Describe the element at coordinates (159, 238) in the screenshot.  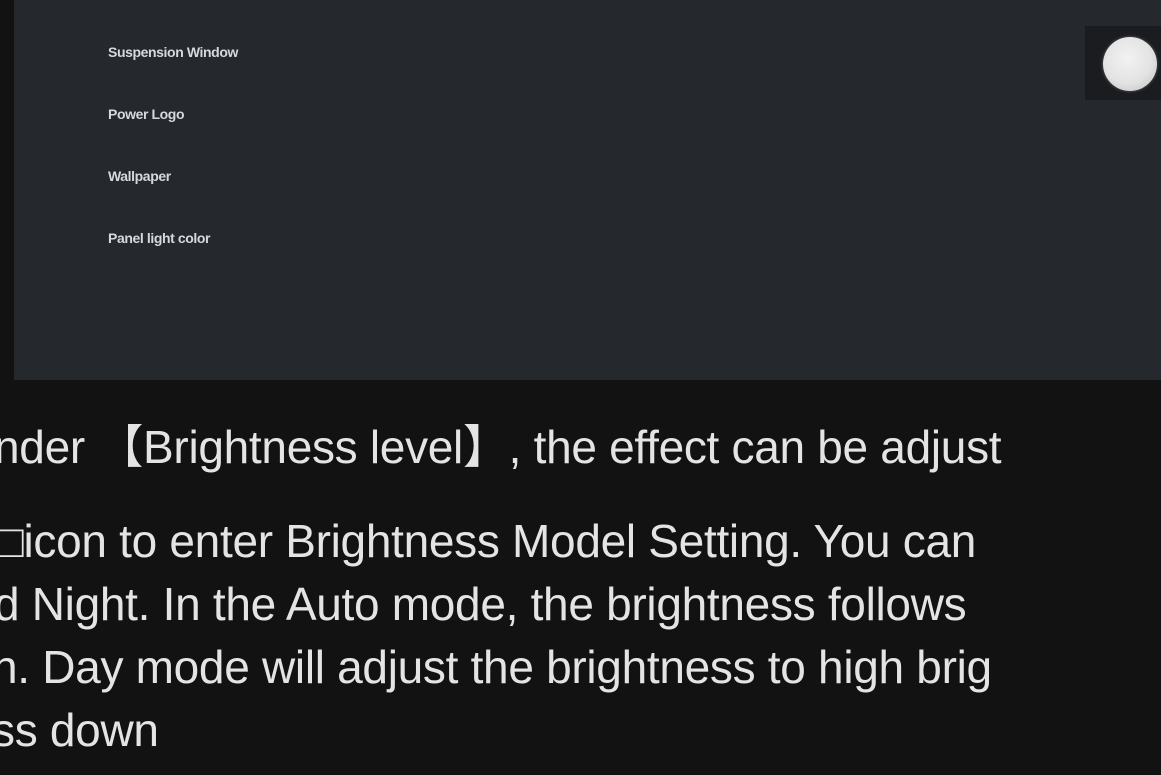
I see `settings-item-panel-light-color: Panel light color` at that location.